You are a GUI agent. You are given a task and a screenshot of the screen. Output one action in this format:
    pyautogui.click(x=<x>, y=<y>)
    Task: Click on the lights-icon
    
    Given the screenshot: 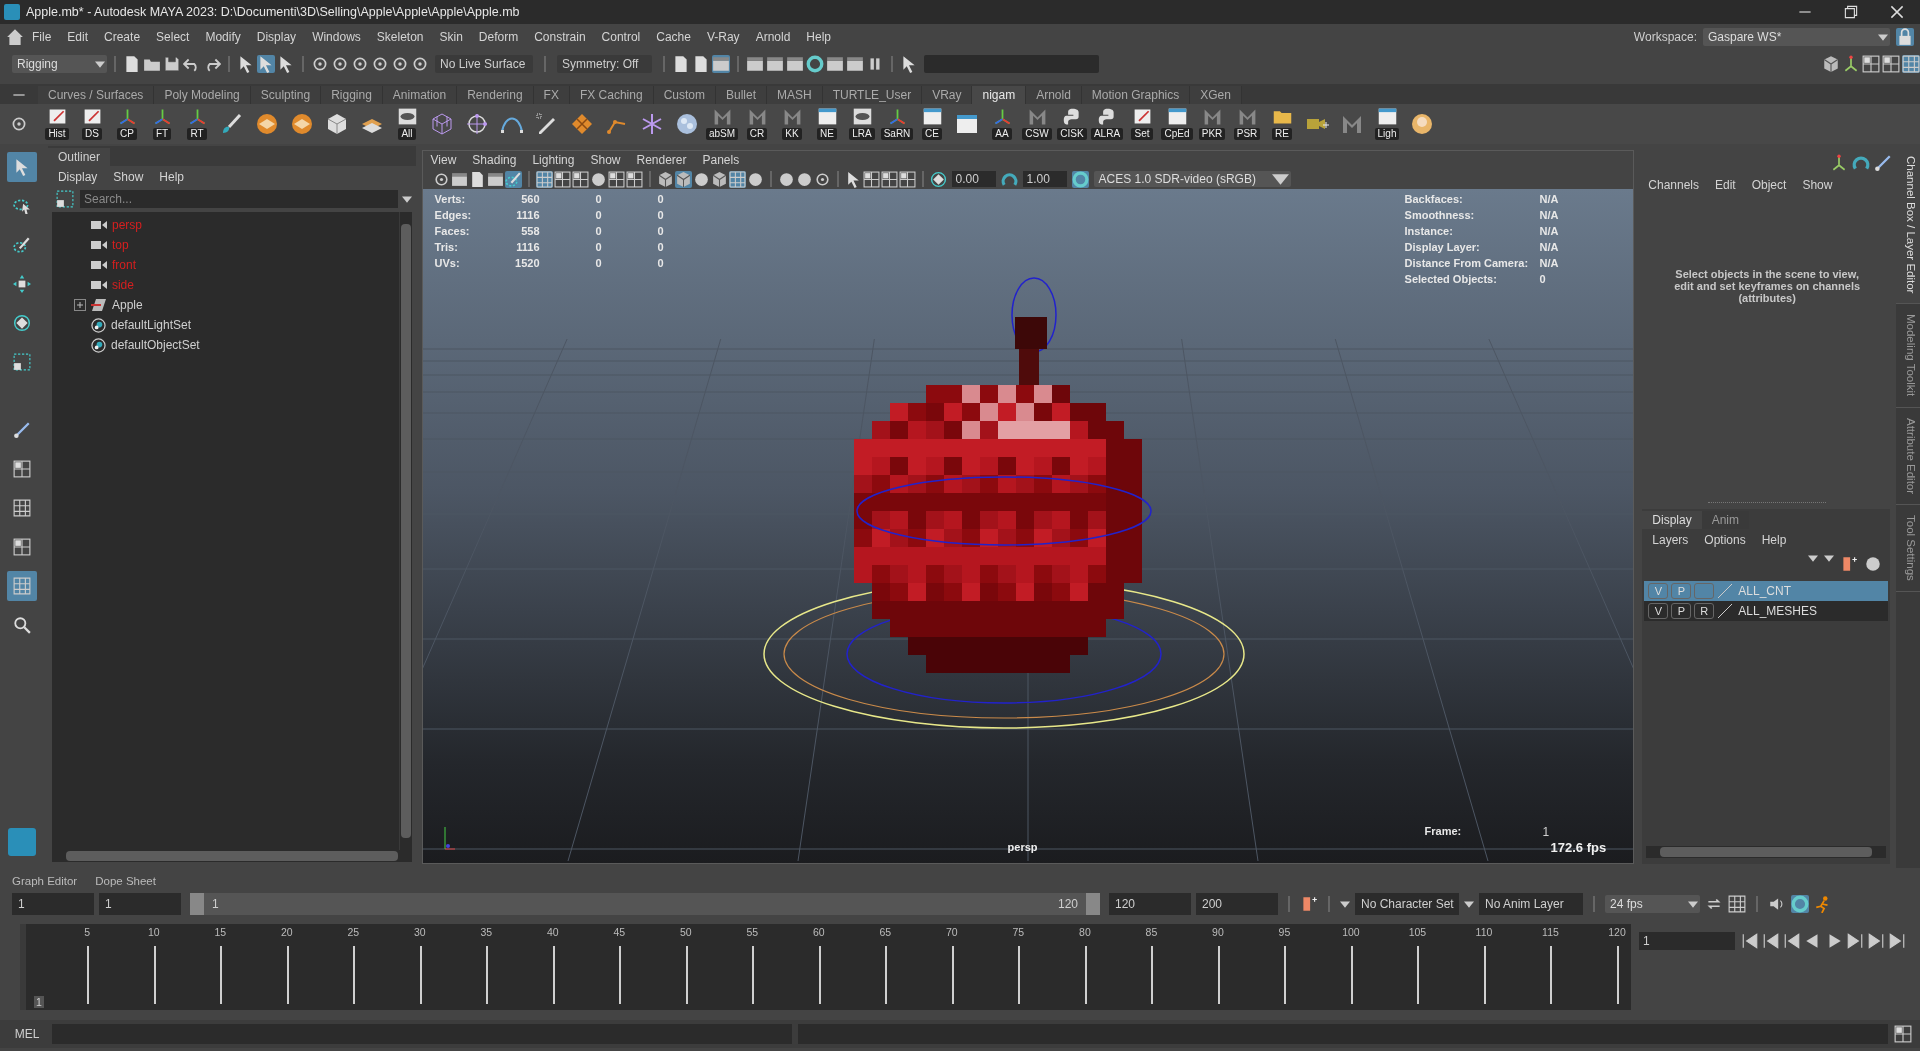 What is the action you would take?
    pyautogui.click(x=755, y=179)
    